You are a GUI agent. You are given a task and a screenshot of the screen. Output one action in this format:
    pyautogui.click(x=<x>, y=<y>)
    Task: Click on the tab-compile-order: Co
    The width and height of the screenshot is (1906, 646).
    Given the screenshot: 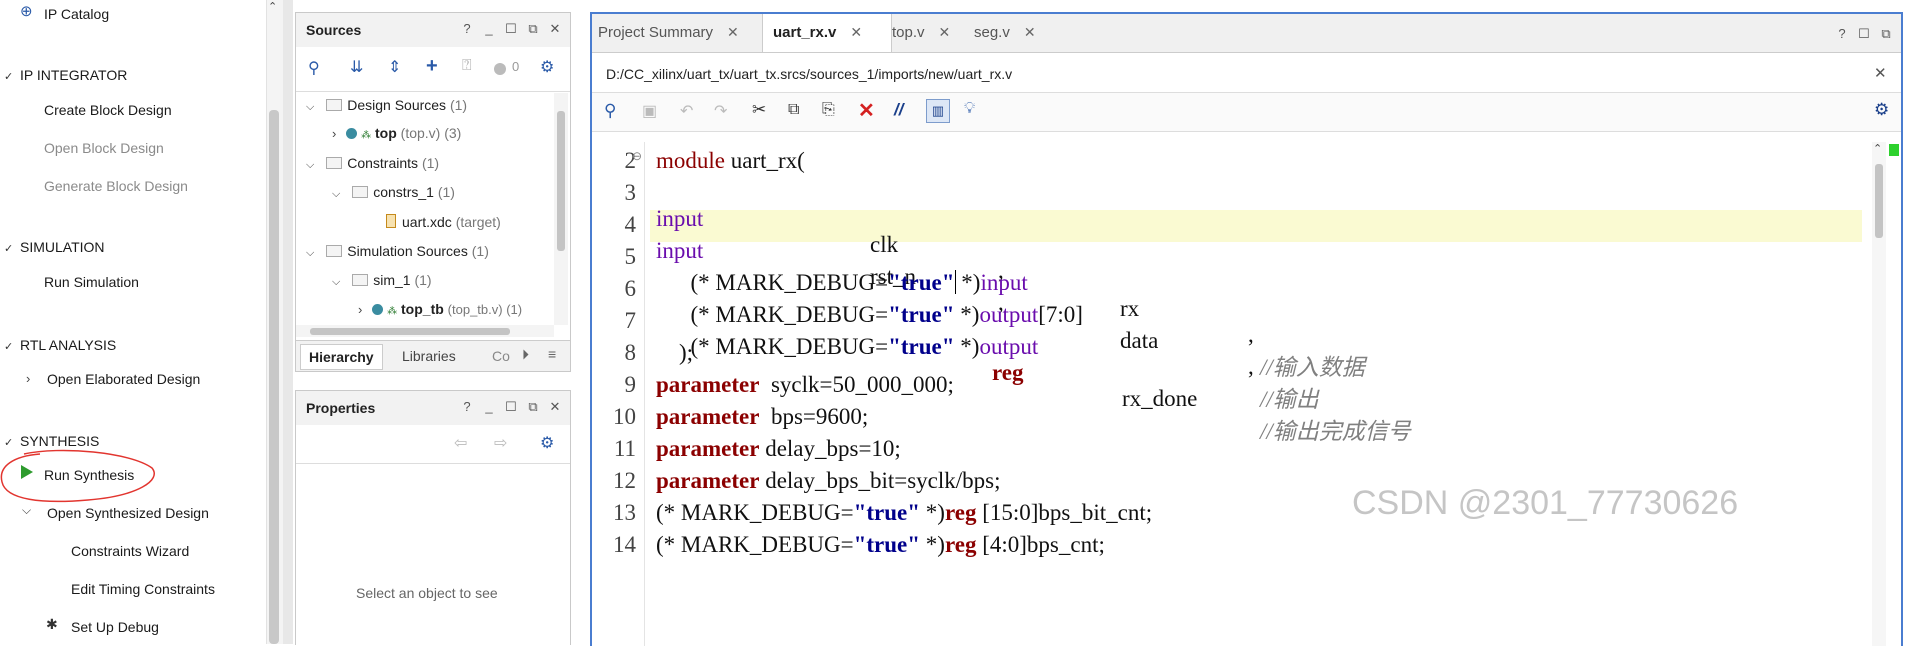 What is the action you would take?
    pyautogui.click(x=501, y=356)
    